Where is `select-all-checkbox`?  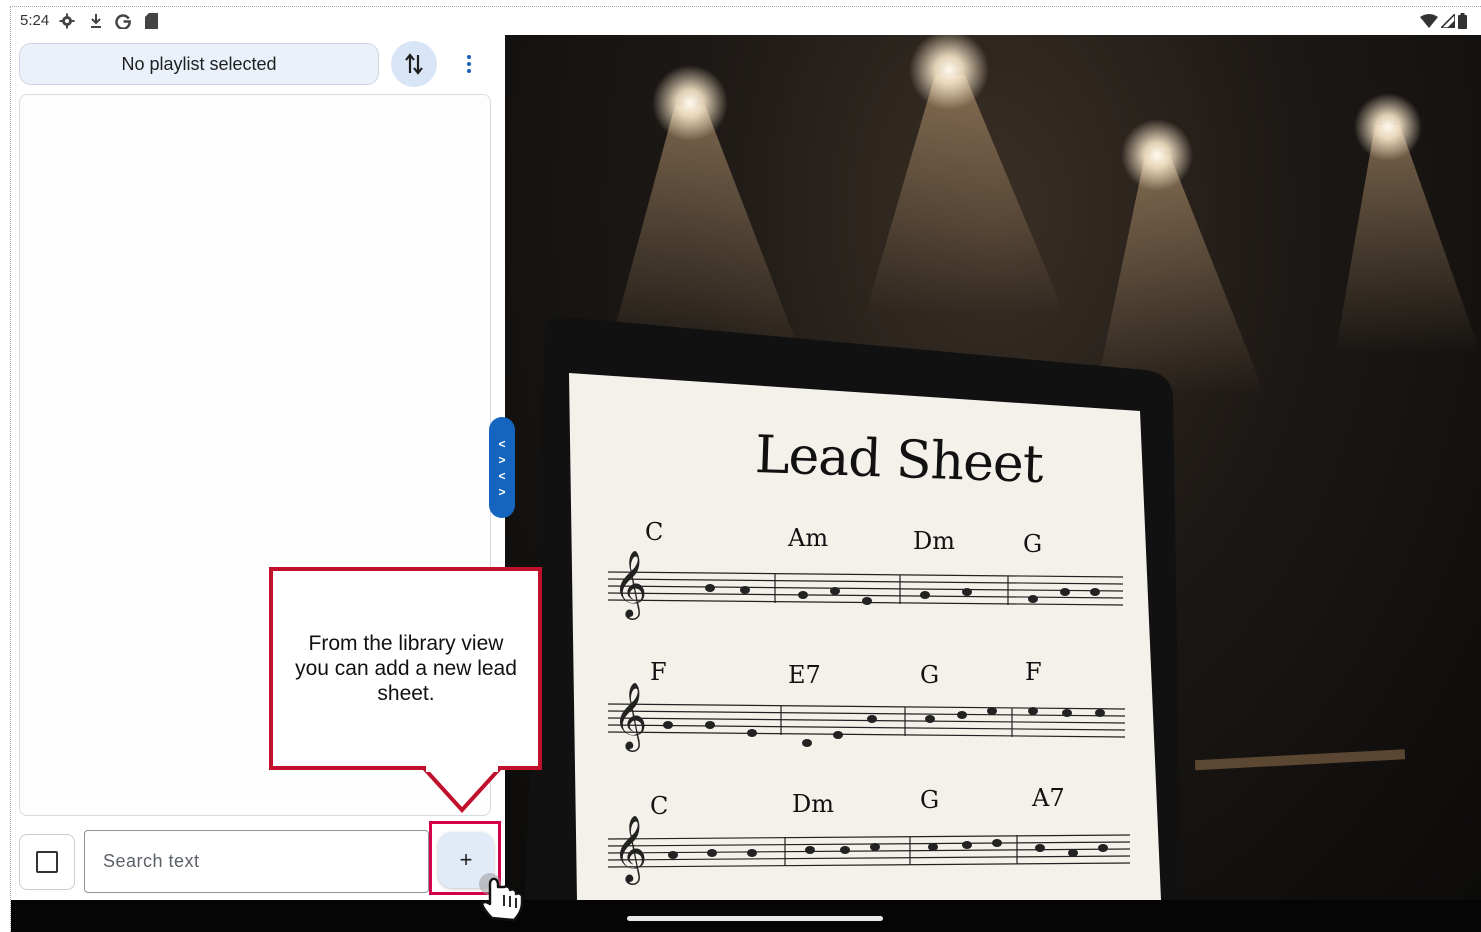 select-all-checkbox is located at coordinates (47, 862).